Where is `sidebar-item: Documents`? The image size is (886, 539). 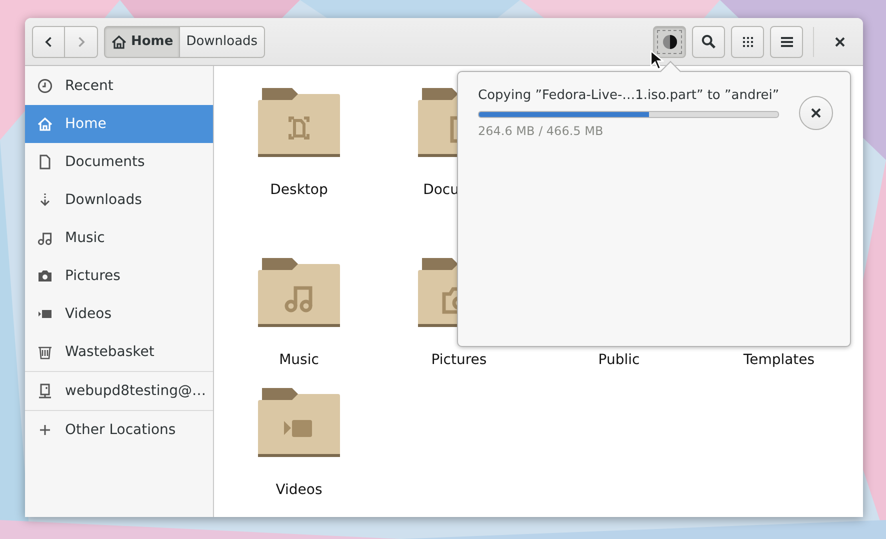
sidebar-item: Documents is located at coordinates (119, 162).